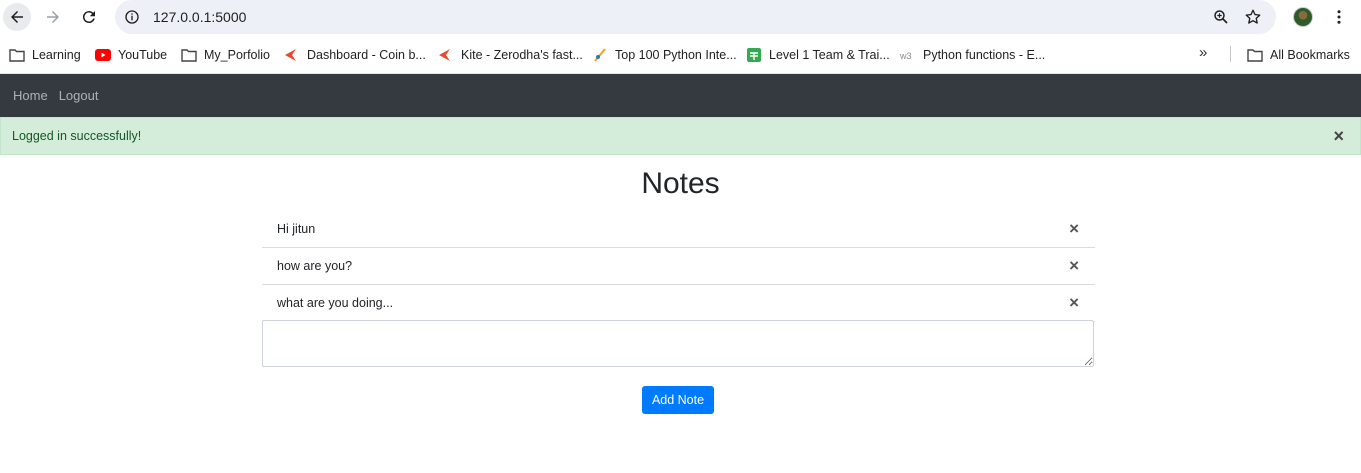 The height and width of the screenshot is (473, 1361). Describe the element at coordinates (678, 343) in the screenshot. I see `note-input` at that location.